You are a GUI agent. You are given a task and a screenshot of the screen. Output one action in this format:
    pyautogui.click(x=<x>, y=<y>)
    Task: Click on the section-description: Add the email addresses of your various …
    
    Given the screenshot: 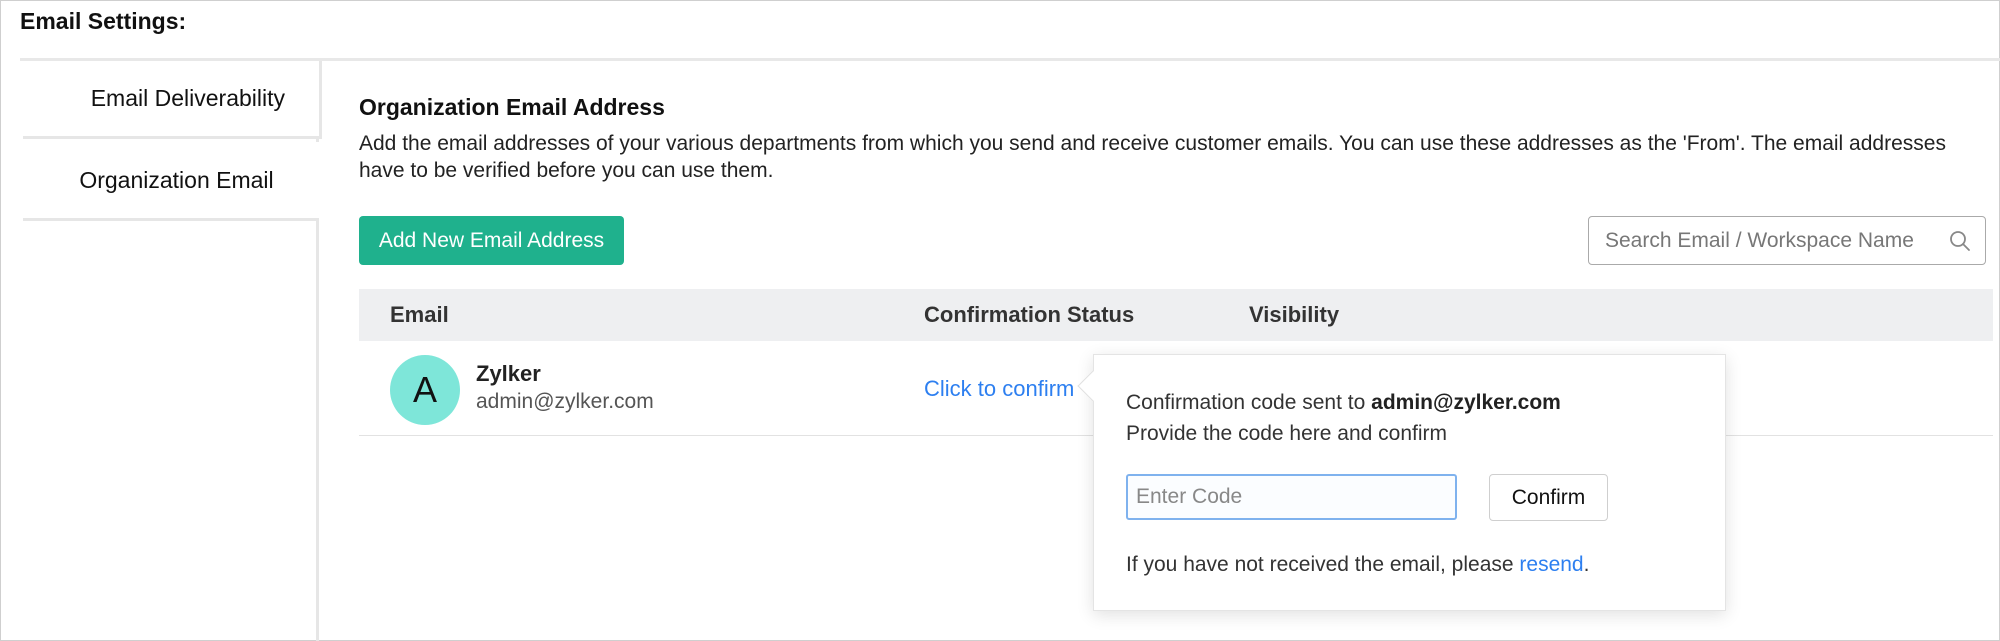 What is the action you would take?
    pyautogui.click(x=1152, y=157)
    